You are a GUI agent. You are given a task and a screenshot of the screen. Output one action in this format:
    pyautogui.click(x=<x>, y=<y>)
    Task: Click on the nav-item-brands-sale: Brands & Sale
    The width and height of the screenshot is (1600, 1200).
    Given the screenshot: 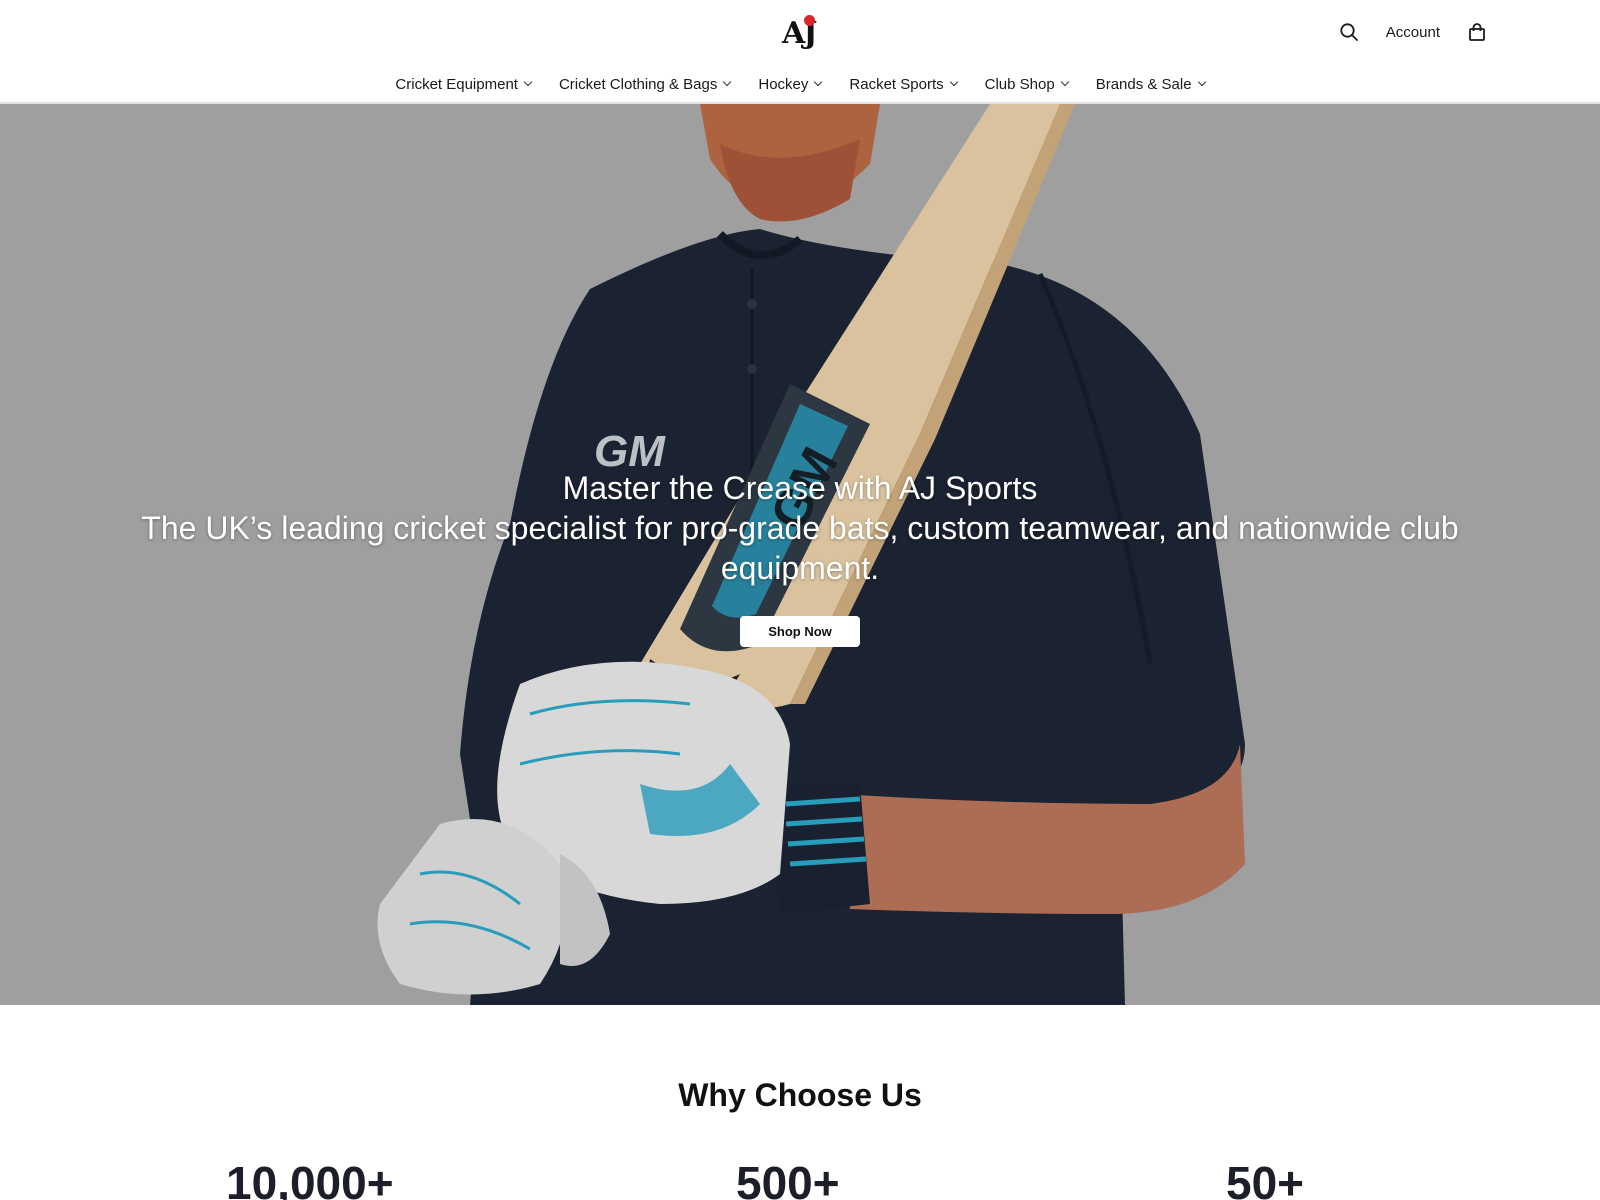 What is the action you would take?
    pyautogui.click(x=1150, y=84)
    